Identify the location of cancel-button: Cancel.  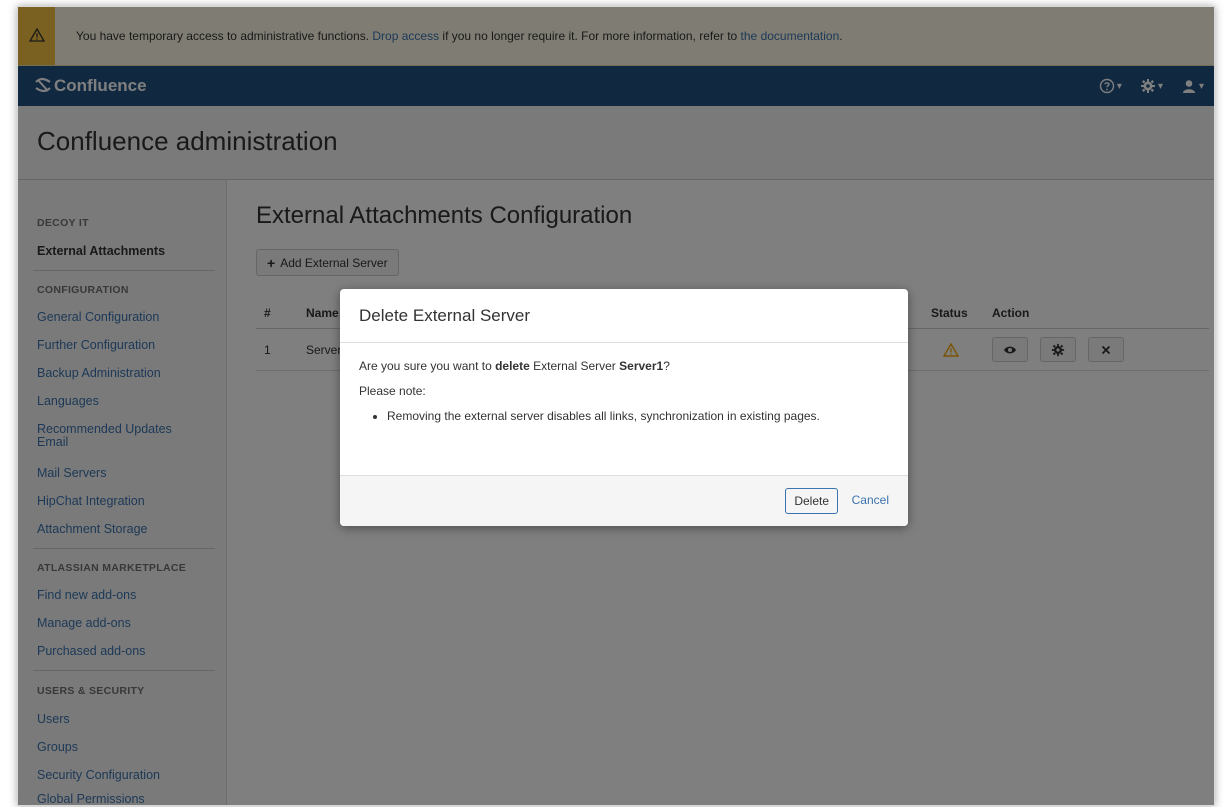
(870, 500).